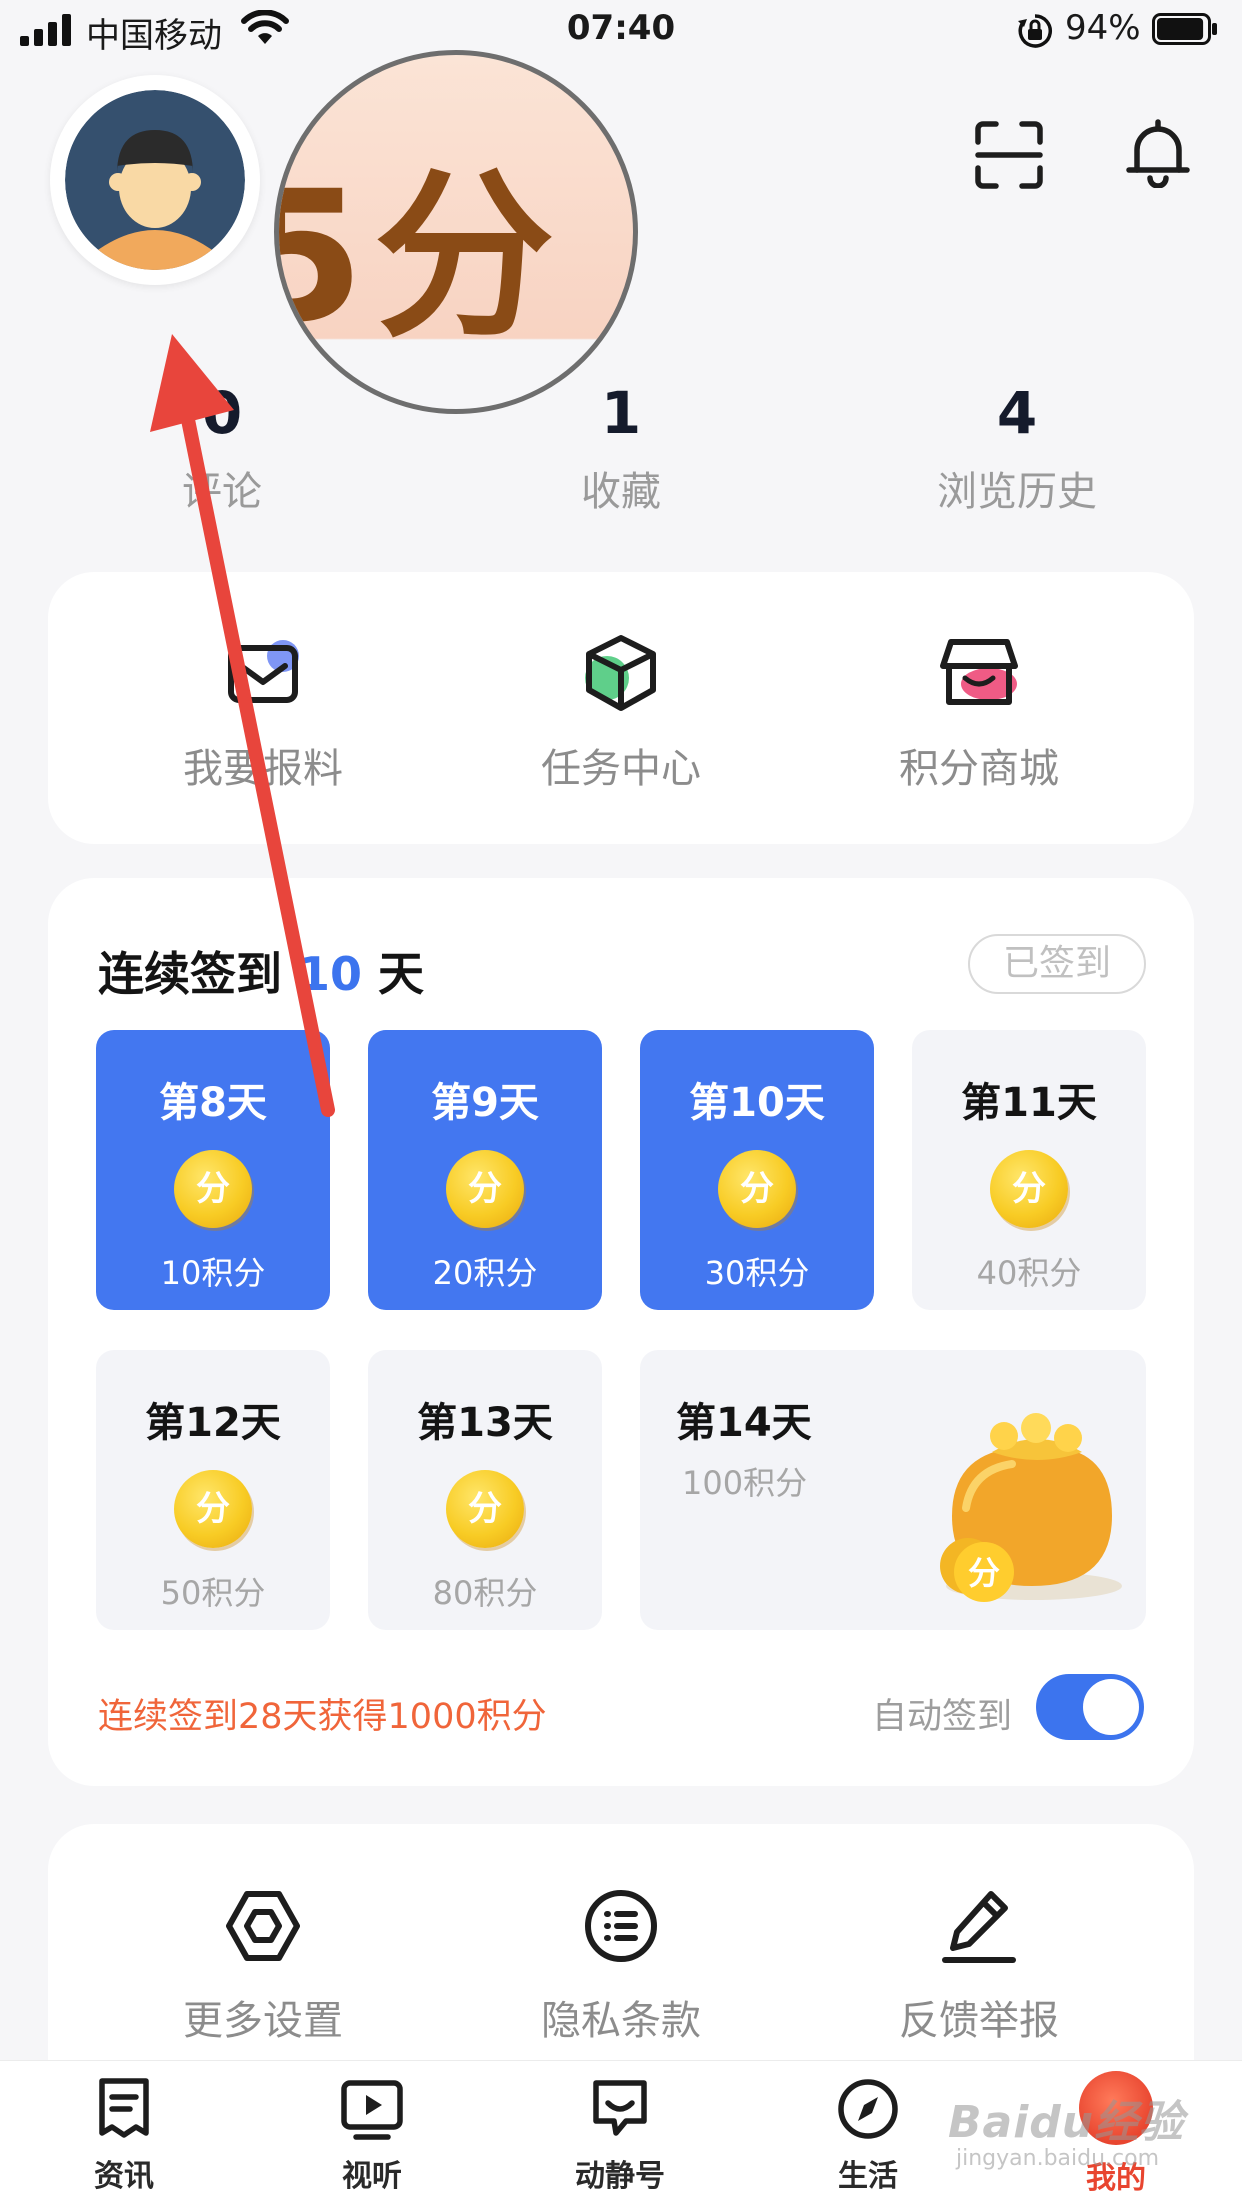  Describe the element at coordinates (979, 2021) in the screenshot. I see `feedback-report-label: 反馈举报` at that location.